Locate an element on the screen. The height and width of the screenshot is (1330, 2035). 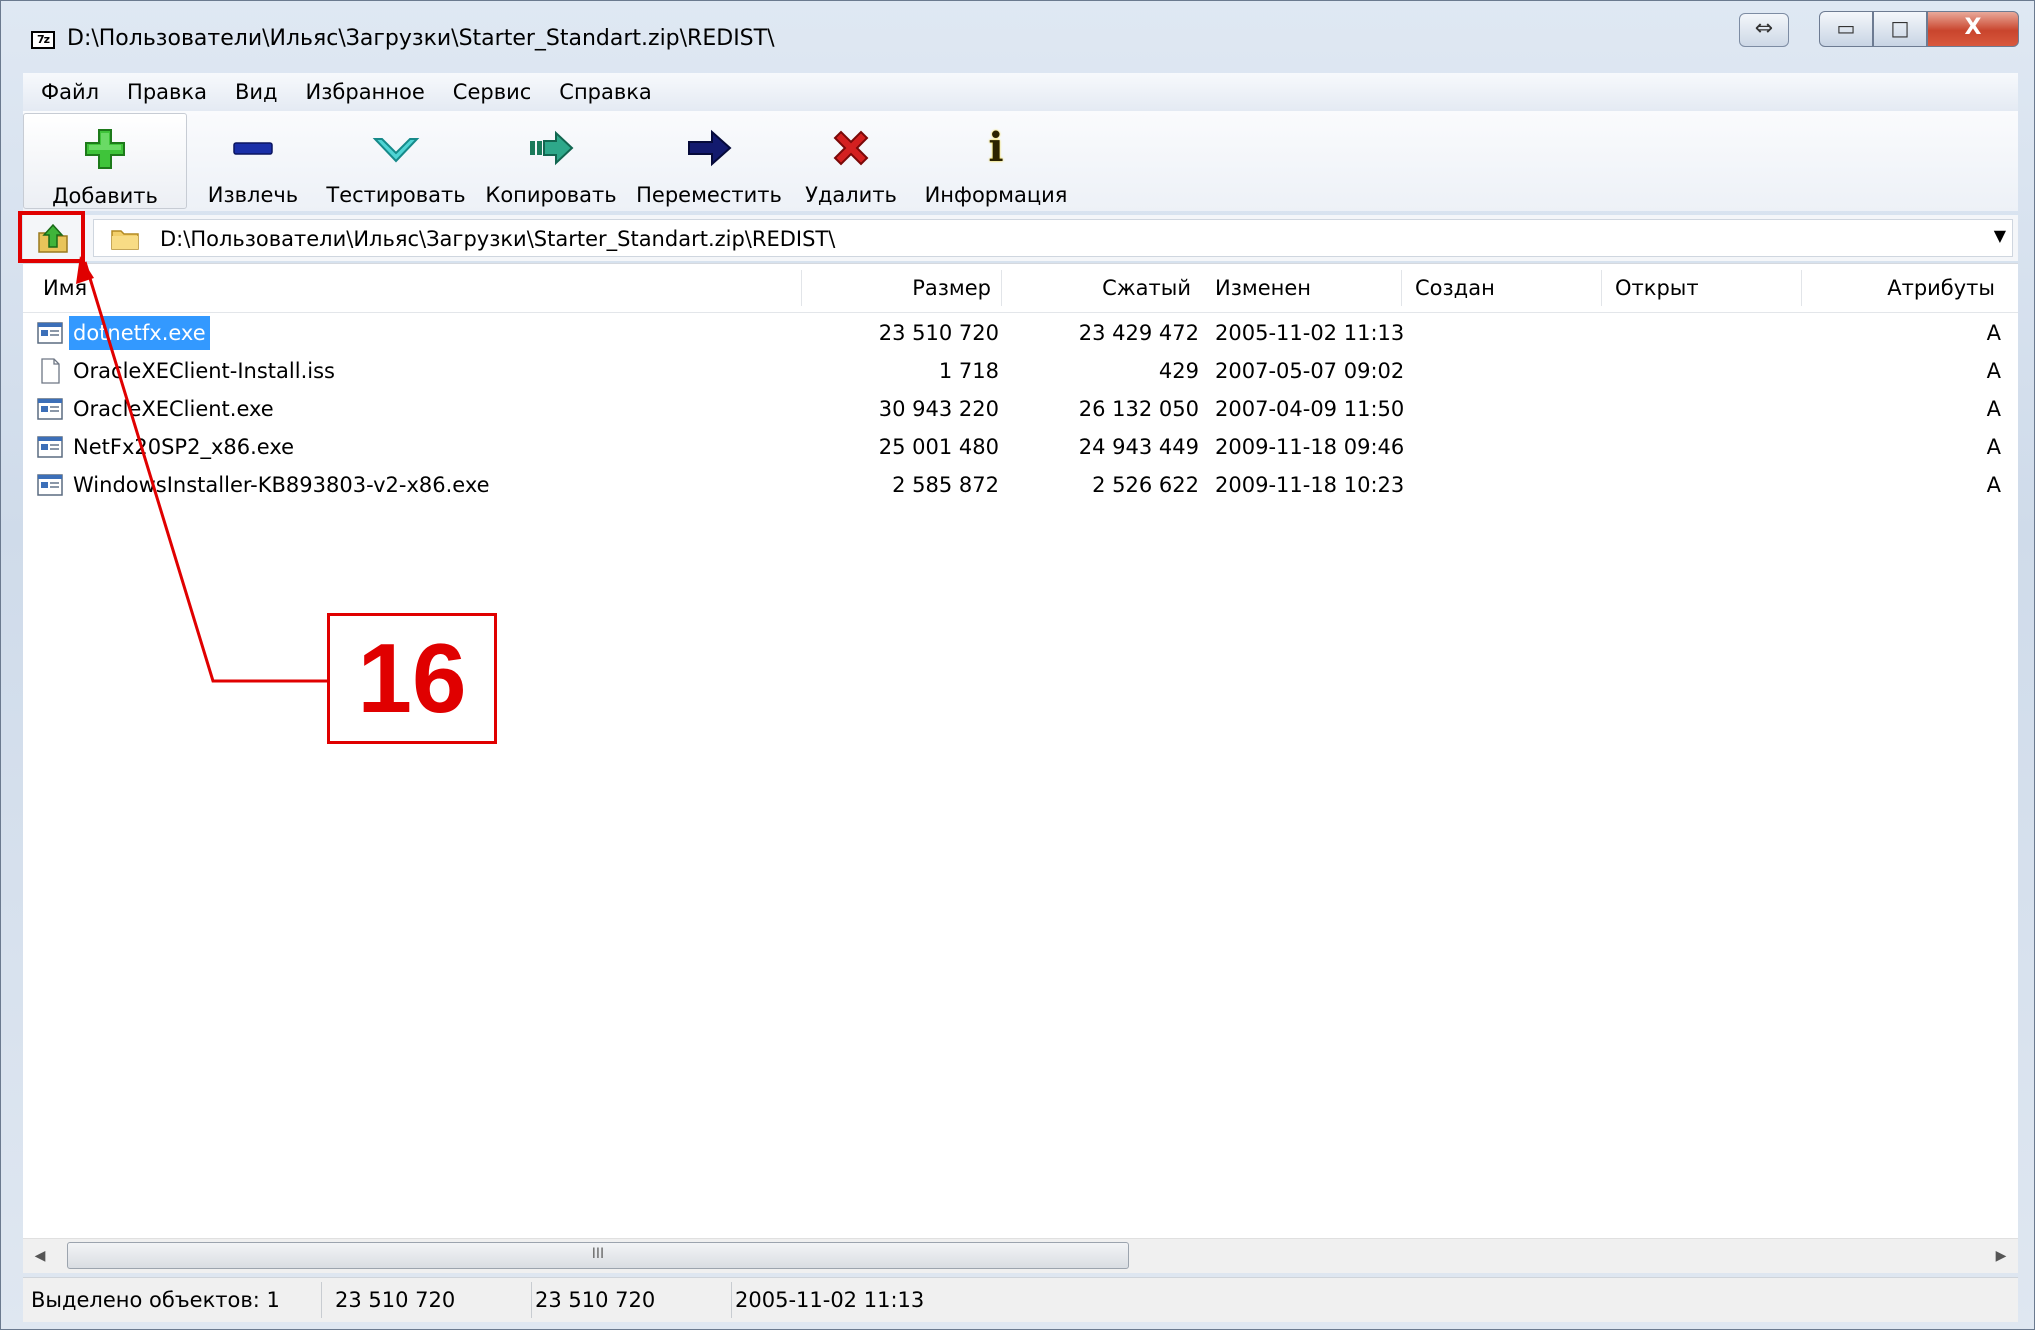
annotation-highlight-box is located at coordinates (51, 237).